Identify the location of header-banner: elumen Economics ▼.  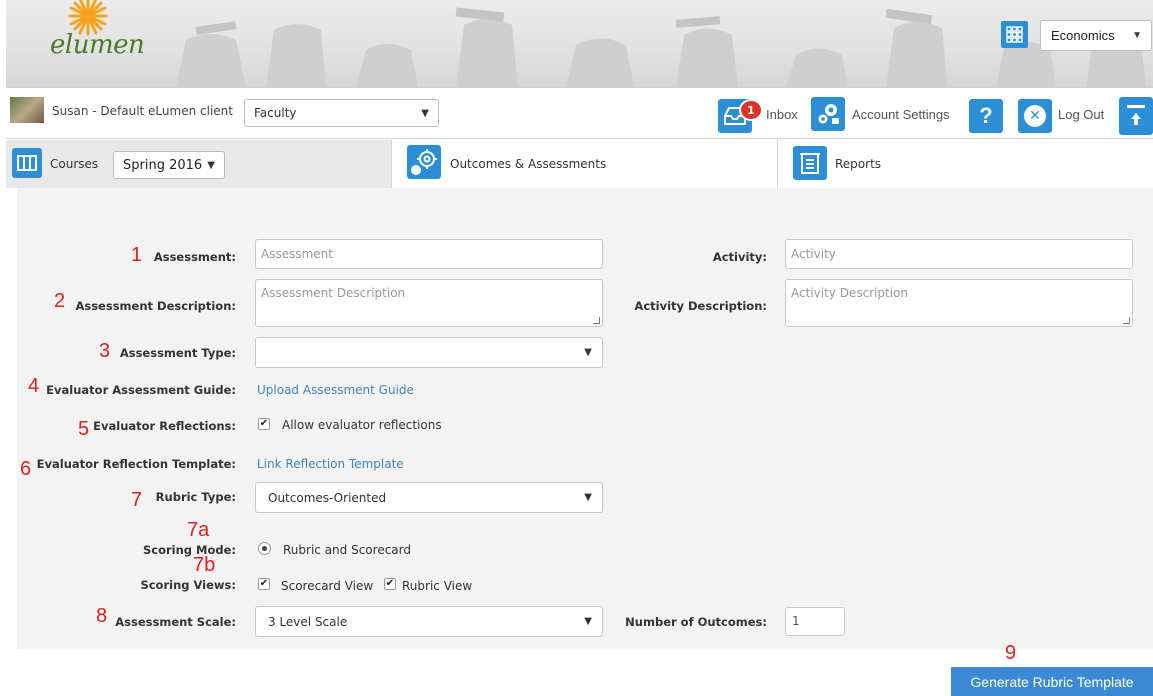
(579, 44).